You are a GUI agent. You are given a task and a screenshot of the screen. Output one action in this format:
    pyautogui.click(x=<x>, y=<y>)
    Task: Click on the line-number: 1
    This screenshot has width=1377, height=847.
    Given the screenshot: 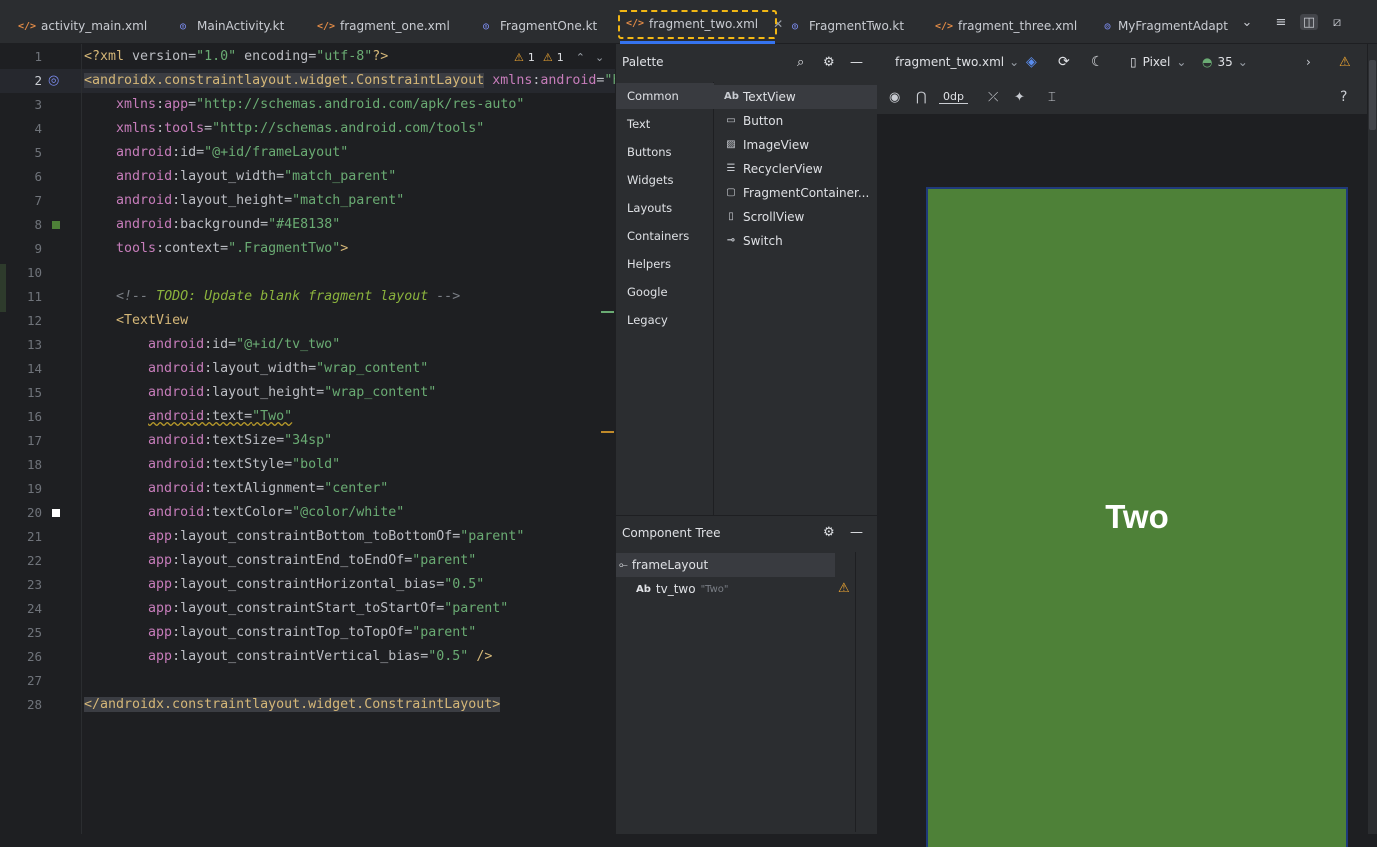 What is the action you would take?
    pyautogui.click(x=38, y=56)
    